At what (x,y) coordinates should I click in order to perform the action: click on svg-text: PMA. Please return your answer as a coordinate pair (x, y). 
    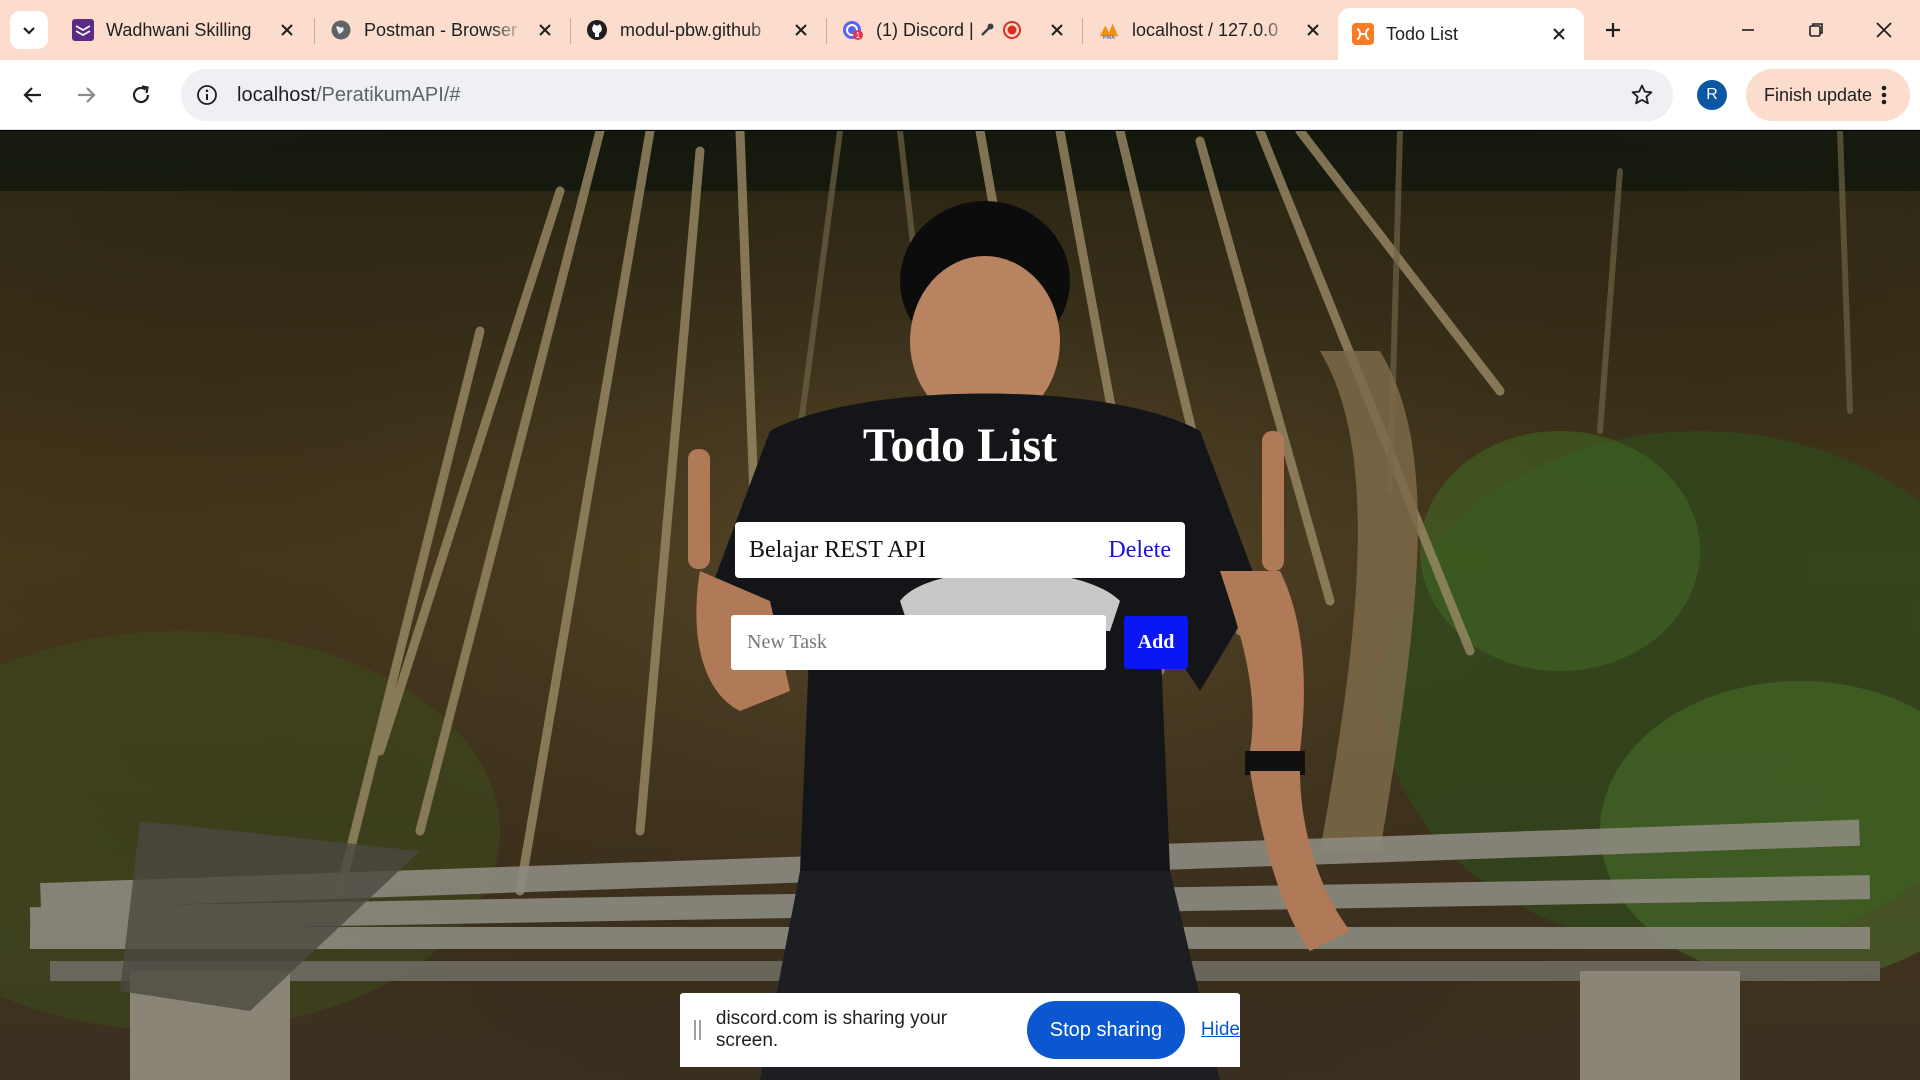
    Looking at the image, I should click on (1109, 38).